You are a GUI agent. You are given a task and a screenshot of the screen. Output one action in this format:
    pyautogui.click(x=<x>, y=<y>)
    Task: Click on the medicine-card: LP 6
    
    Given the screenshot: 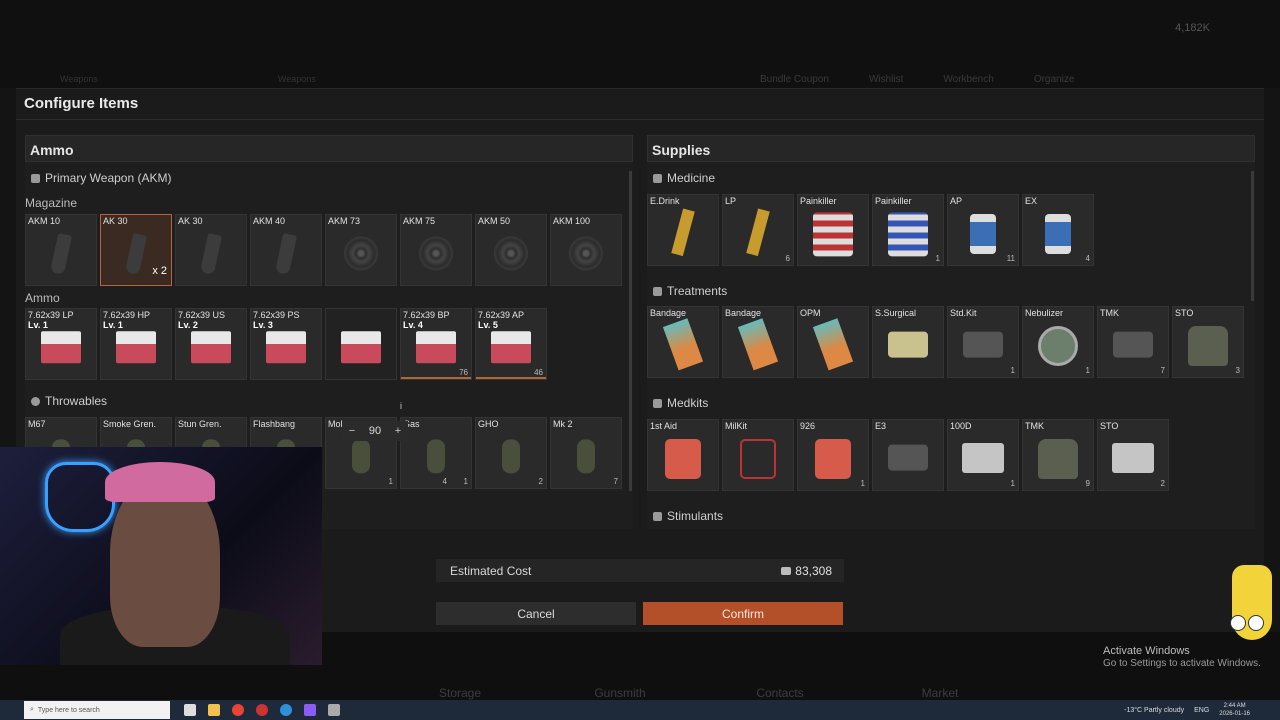 What is the action you would take?
    pyautogui.click(x=758, y=230)
    